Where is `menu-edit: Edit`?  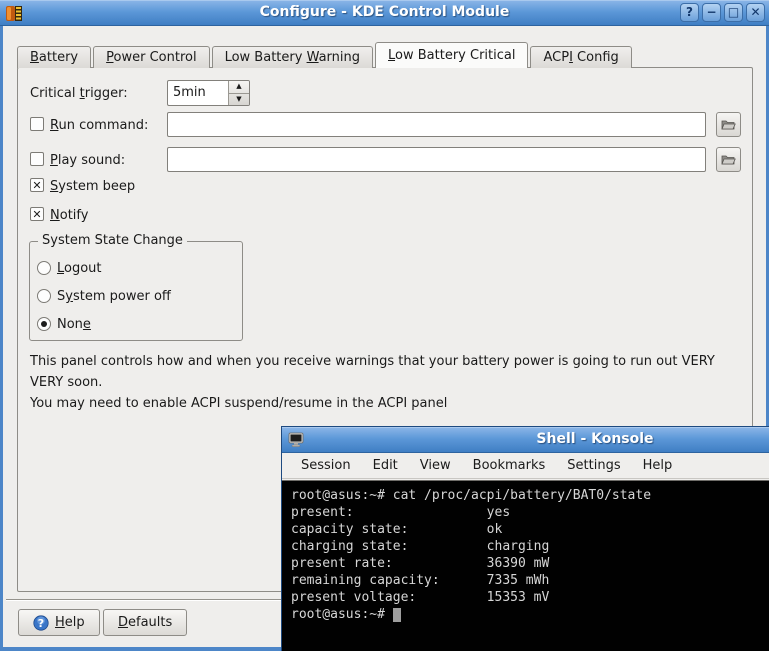 menu-edit: Edit is located at coordinates (385, 465).